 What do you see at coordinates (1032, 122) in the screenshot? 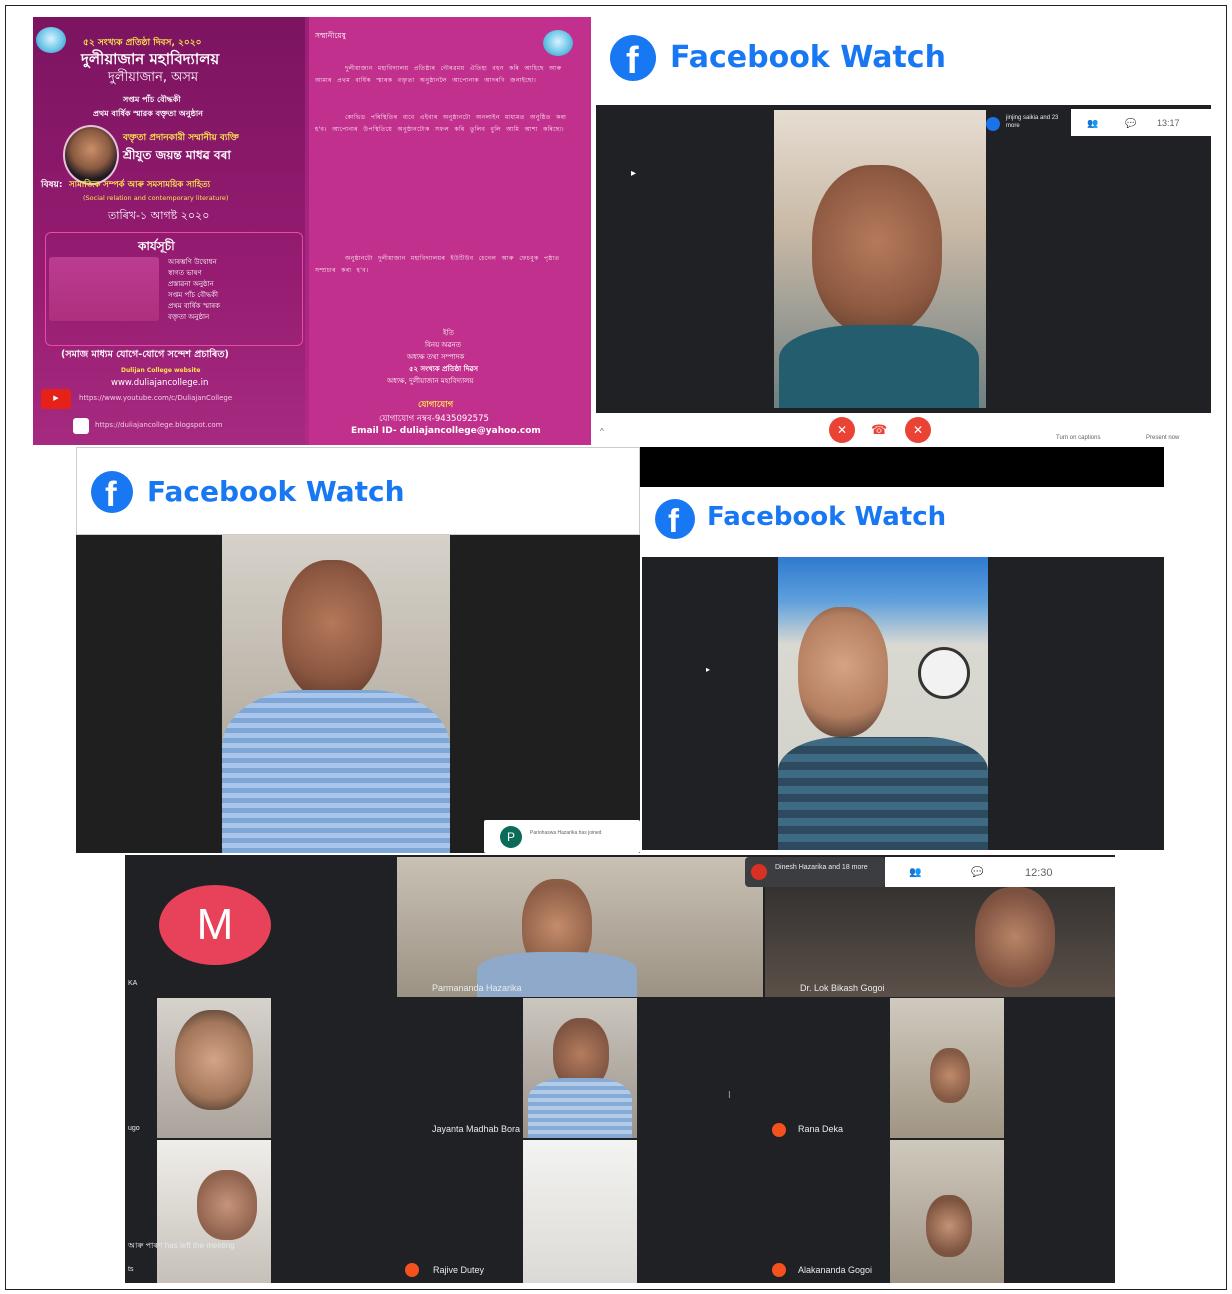
I see `participants-count: jinjing saikia and 23 more` at bounding box center [1032, 122].